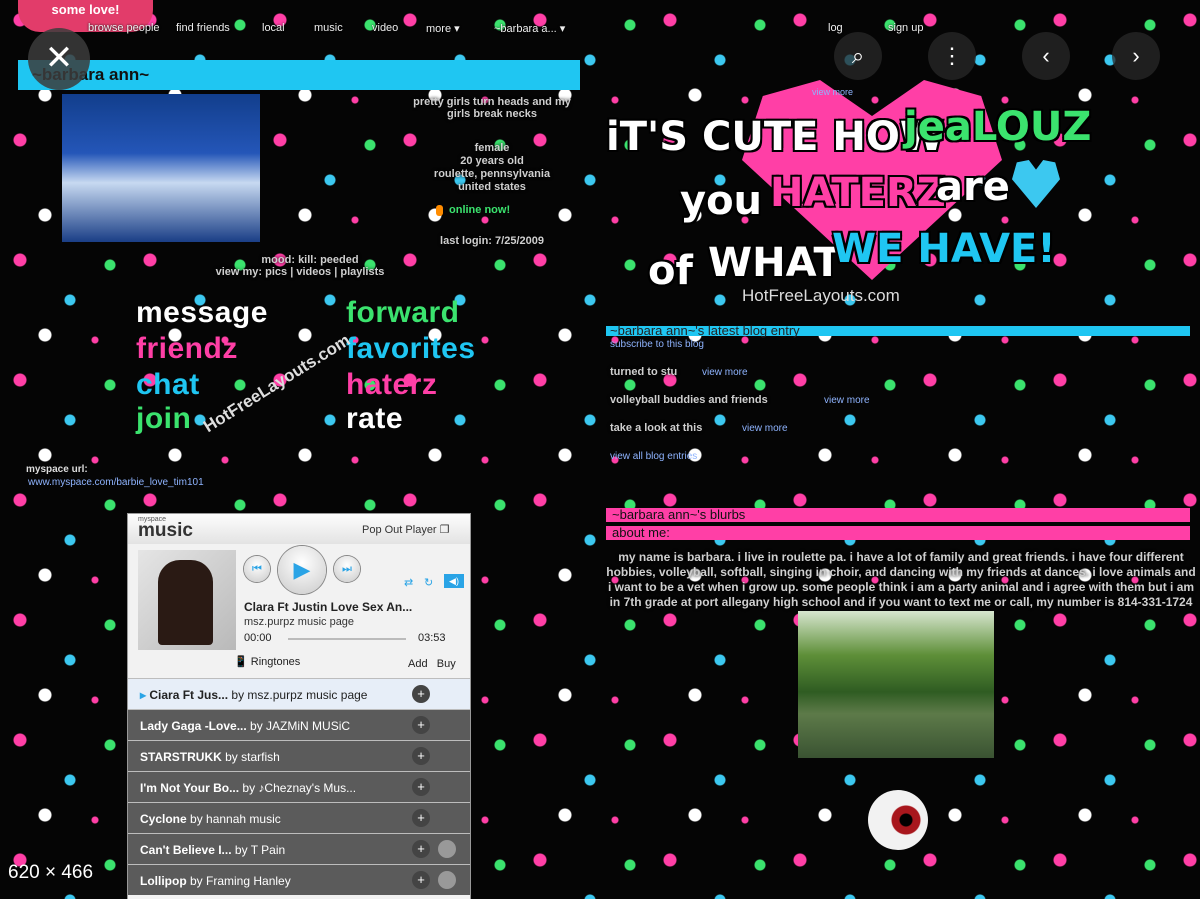 The height and width of the screenshot is (899, 1200). Describe the element at coordinates (480, 210) in the screenshot. I see `online-text: online now!` at that location.